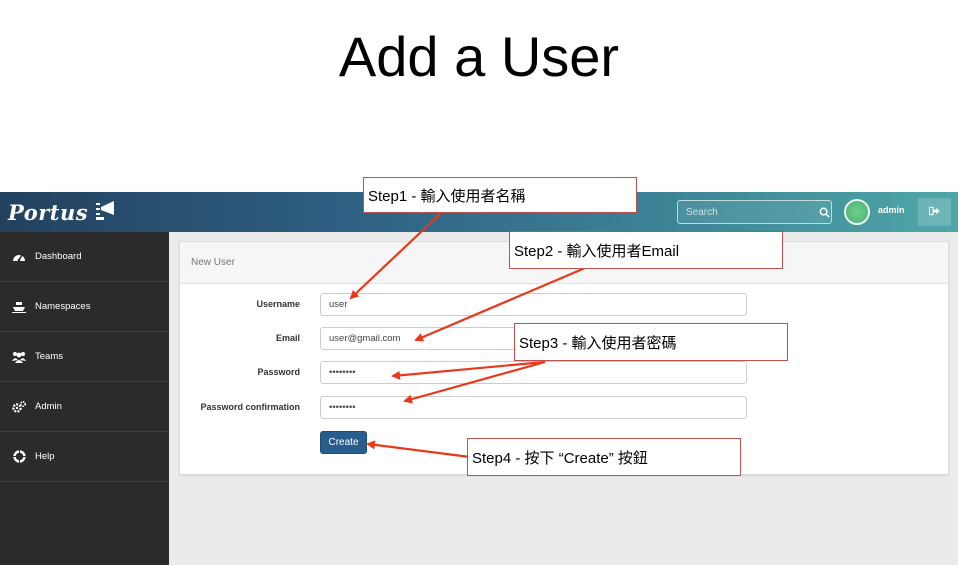 This screenshot has width=958, height=565. What do you see at coordinates (48, 212) in the screenshot?
I see `logo-text: Portus` at bounding box center [48, 212].